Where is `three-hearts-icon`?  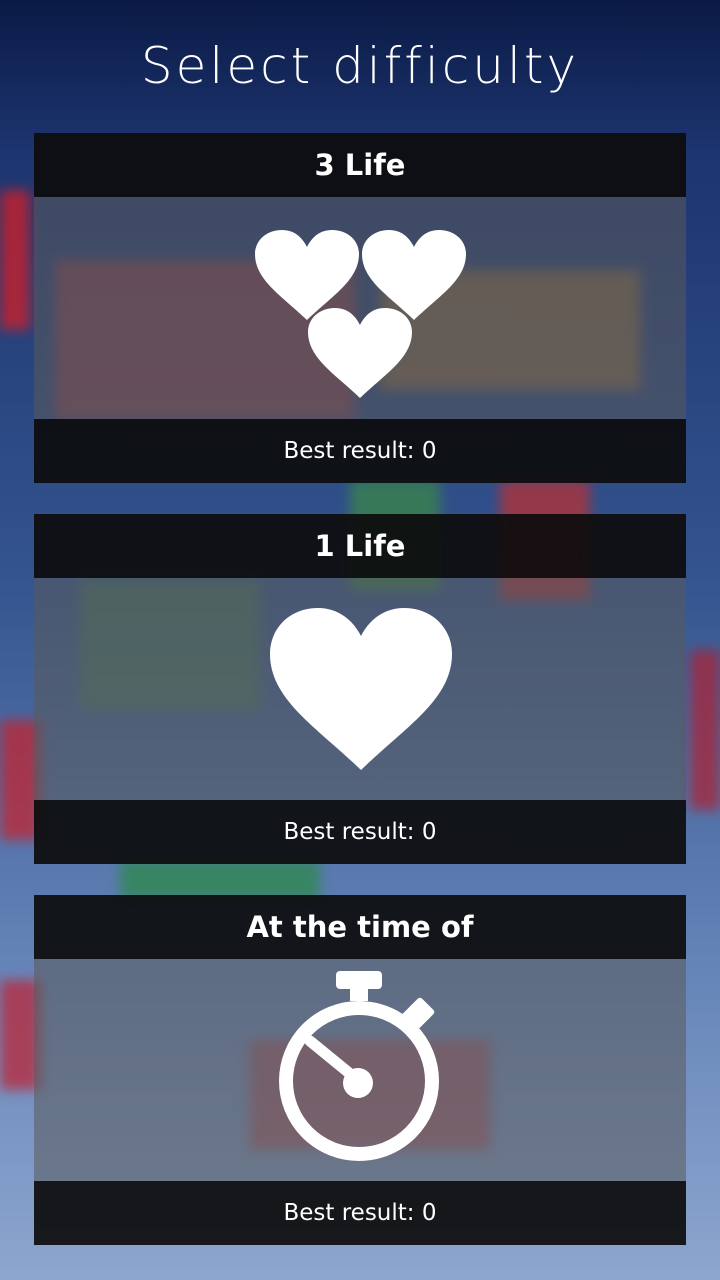
three-hearts-icon is located at coordinates (360, 314).